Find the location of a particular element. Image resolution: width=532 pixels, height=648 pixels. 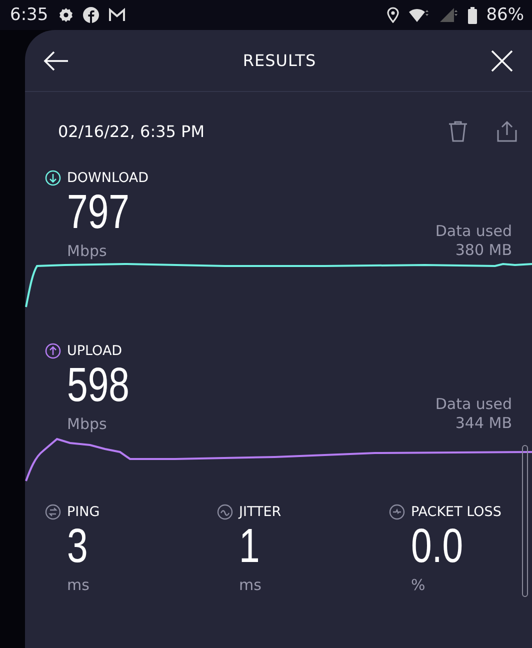

battery-icon is located at coordinates (473, 15).